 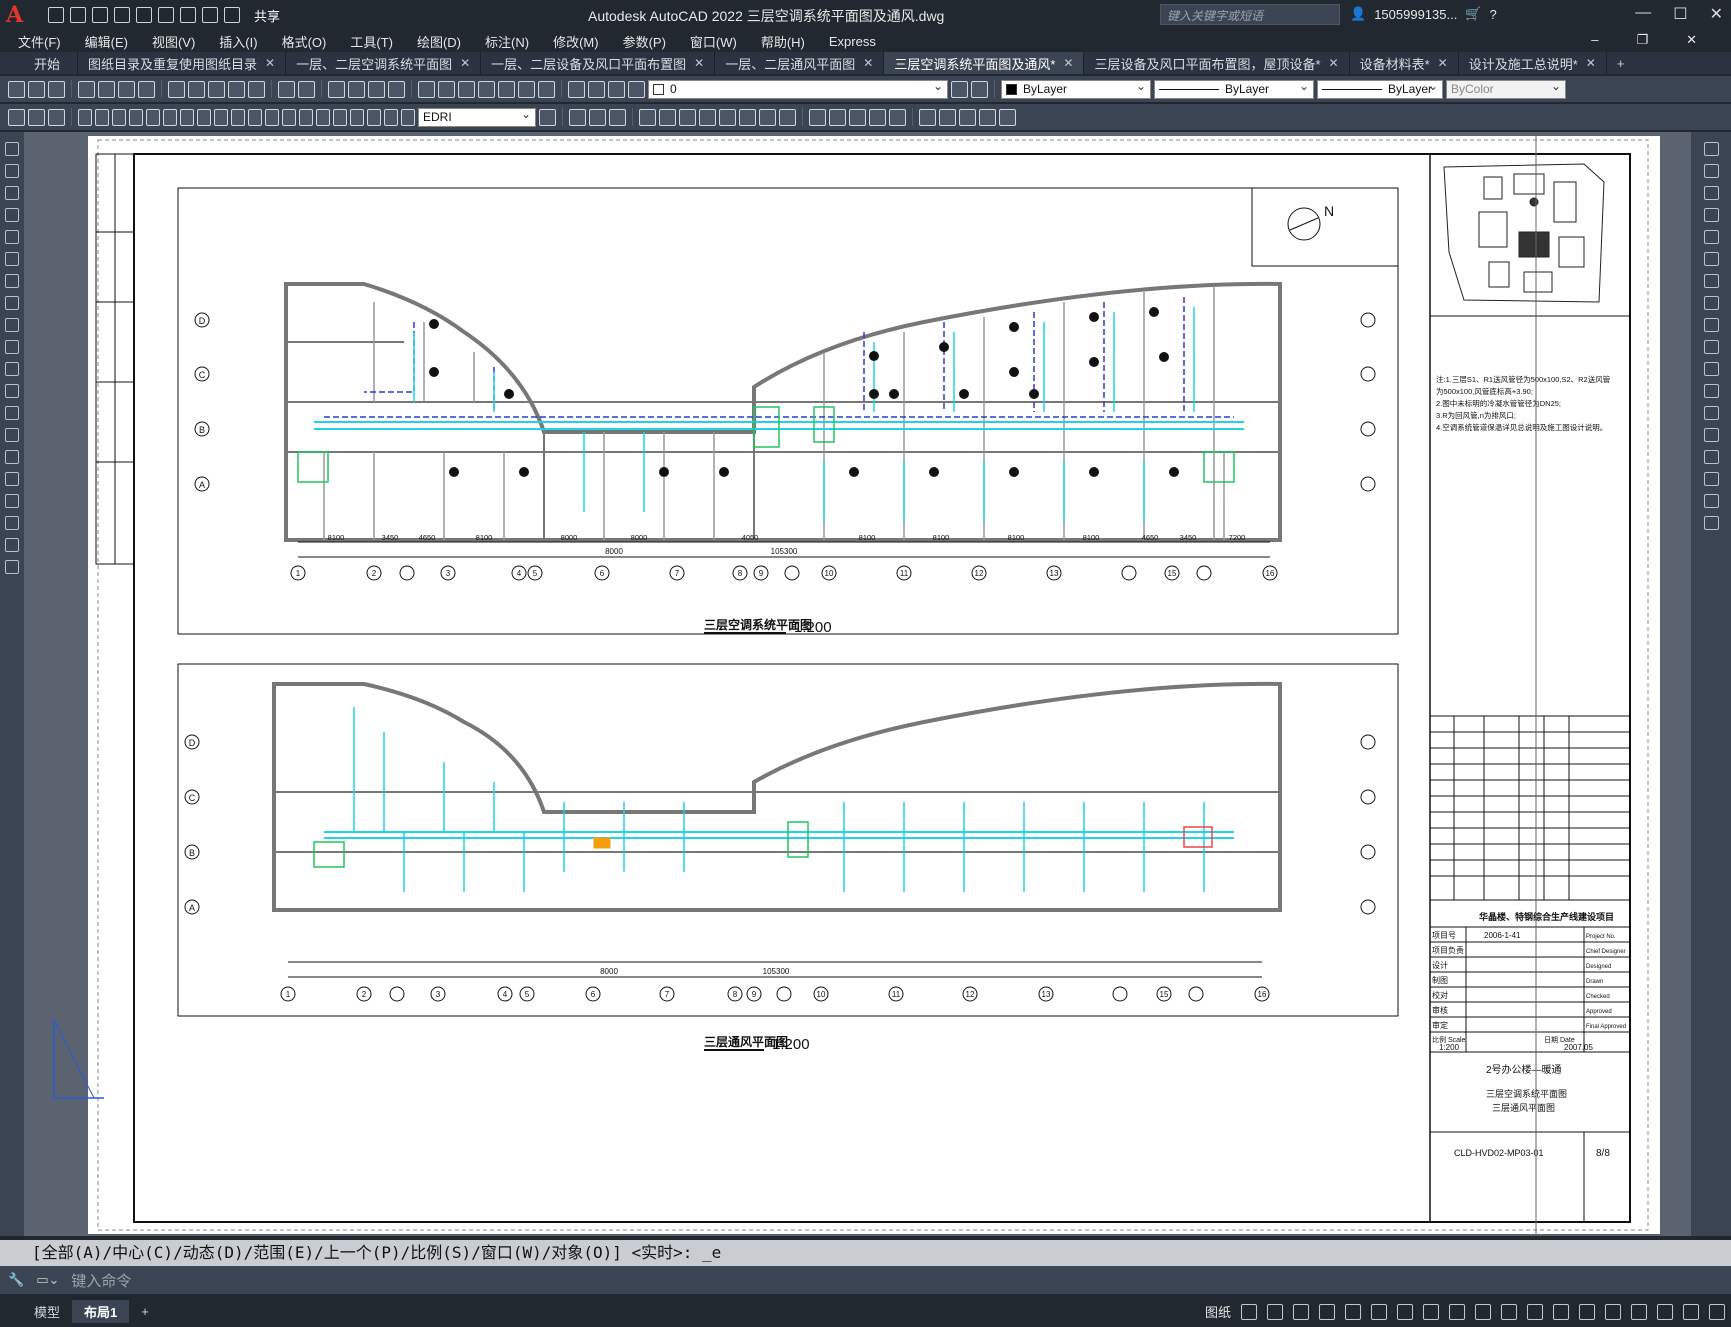 I want to click on polar-icon, so click(x=1327, y=1311).